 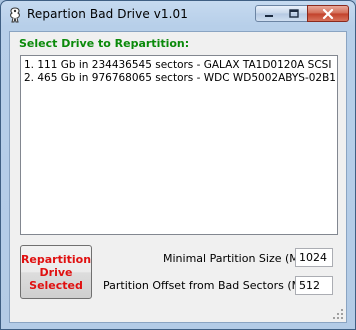 I want to click on window-title: Repartion Bad Drive v1.01, so click(x=108, y=14).